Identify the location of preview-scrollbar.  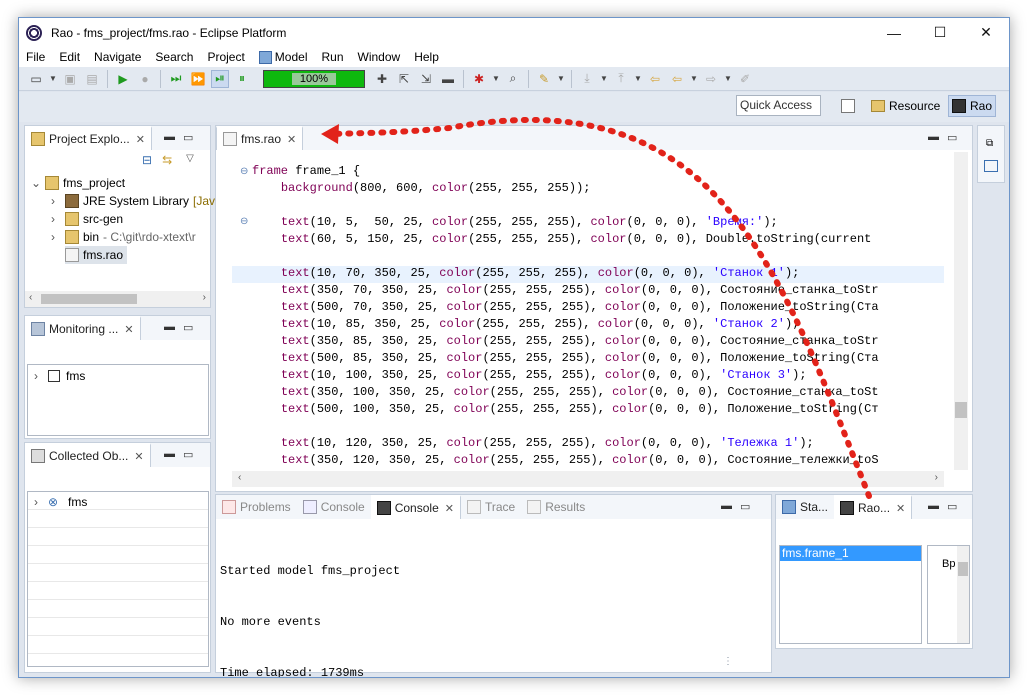
(963, 594).